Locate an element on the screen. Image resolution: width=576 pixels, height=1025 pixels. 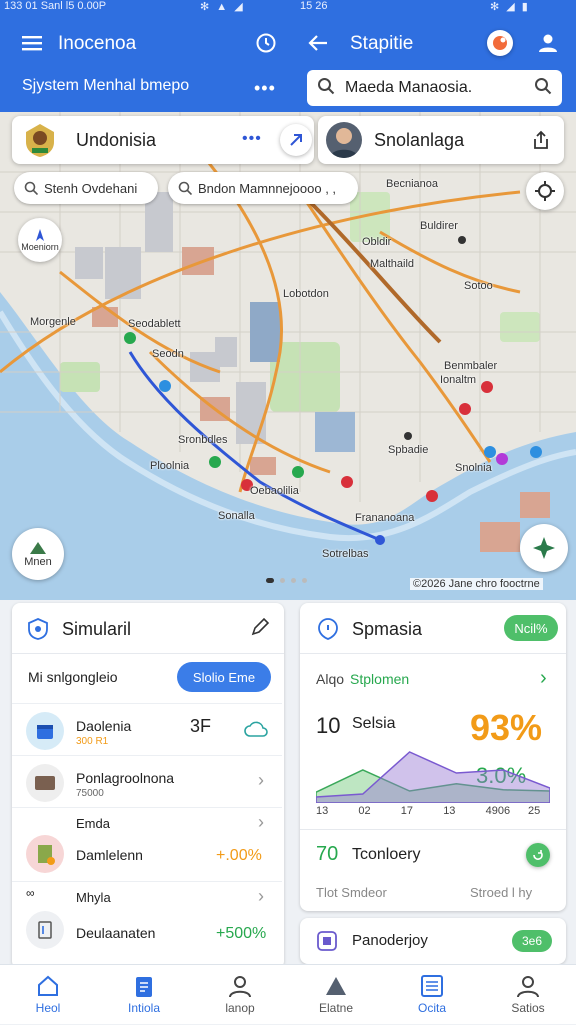
map-label: Lobotdon is located at coordinates (306, 294).